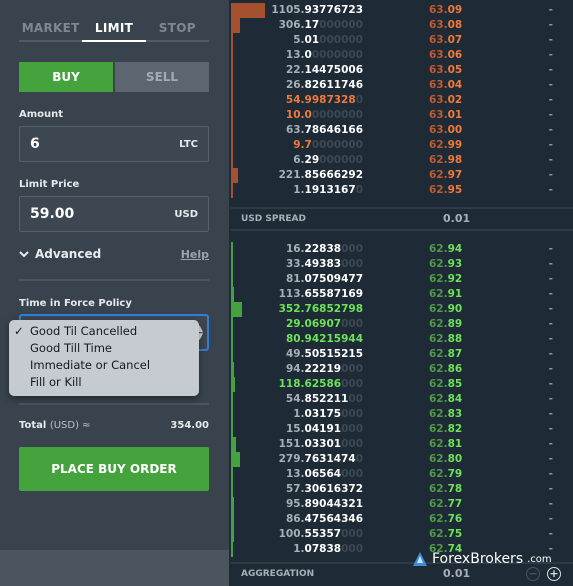  Describe the element at coordinates (401, 249) in the screenshot. I see `bid-row: 16.22838000 62.94 -` at that location.